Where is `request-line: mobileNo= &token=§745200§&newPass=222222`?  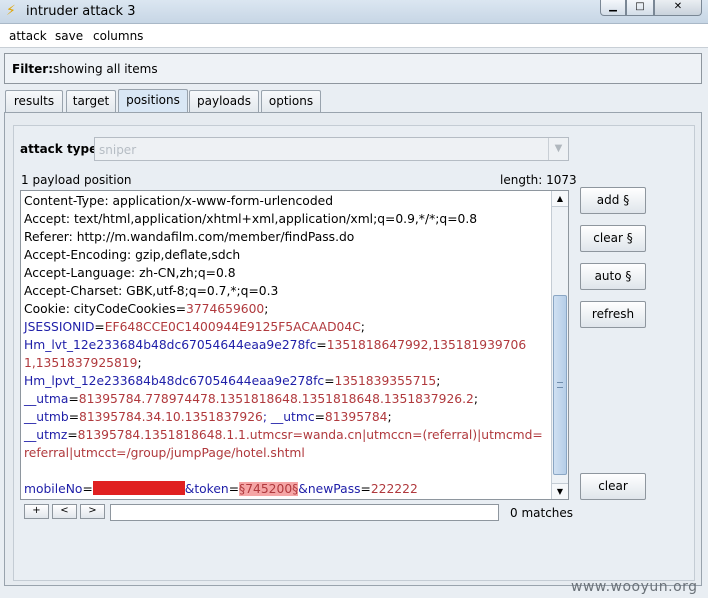 request-line: mobileNo= &token=§745200§&newPass=222222 is located at coordinates (288, 489).